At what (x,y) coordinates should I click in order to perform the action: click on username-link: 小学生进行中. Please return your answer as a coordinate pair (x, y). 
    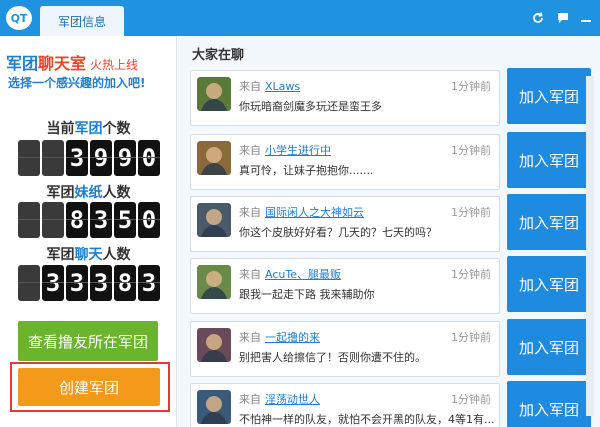
    Looking at the image, I should click on (298, 150).